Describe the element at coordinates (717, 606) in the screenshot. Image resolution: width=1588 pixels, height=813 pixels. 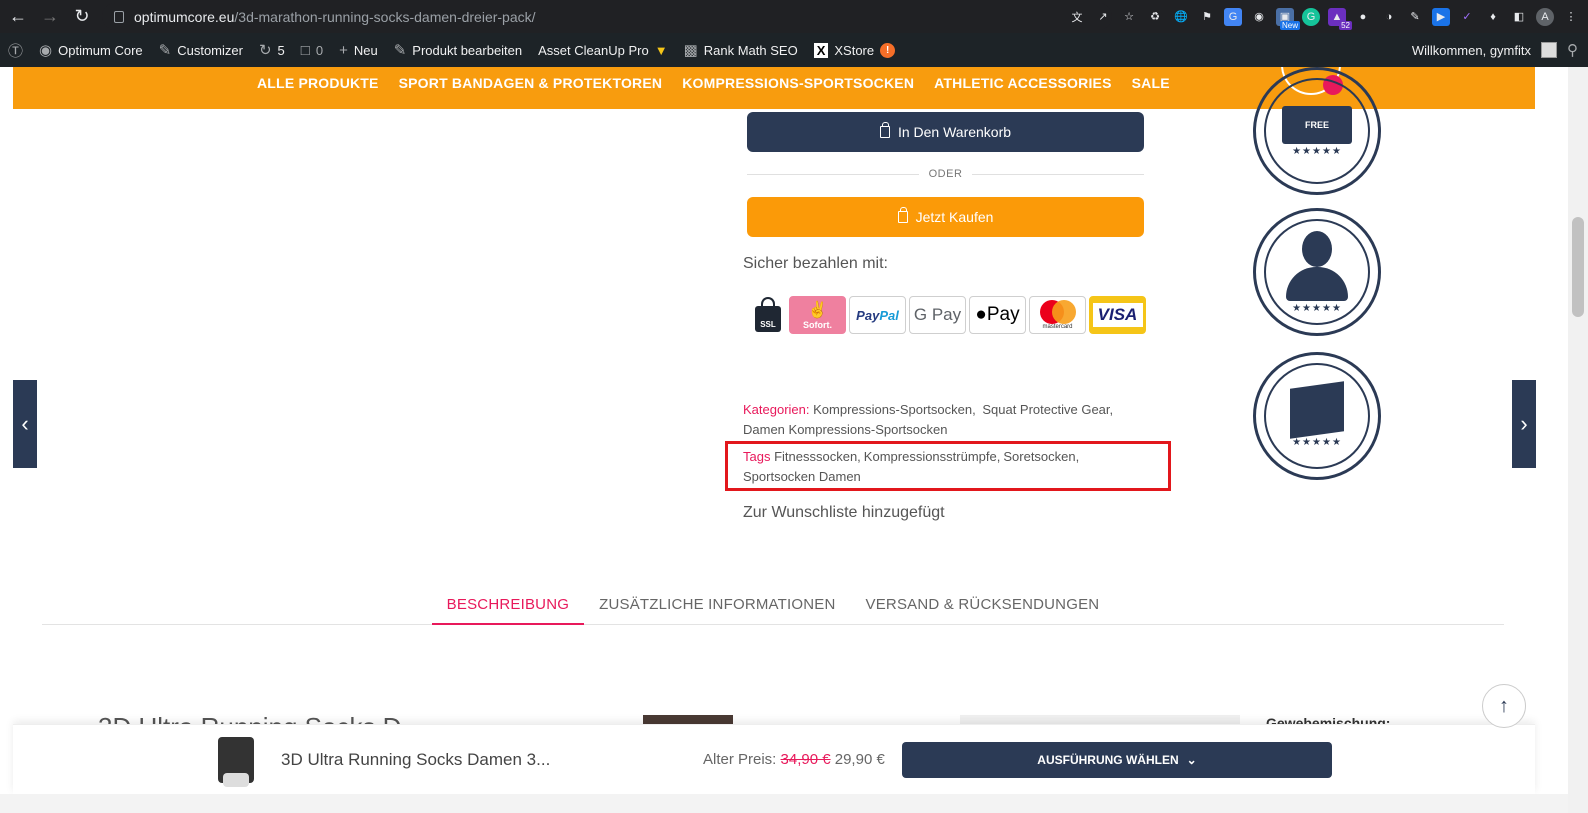
I see `tab-additional-info: ZUSÄTZLICHE INFORMATIONEN` at that location.